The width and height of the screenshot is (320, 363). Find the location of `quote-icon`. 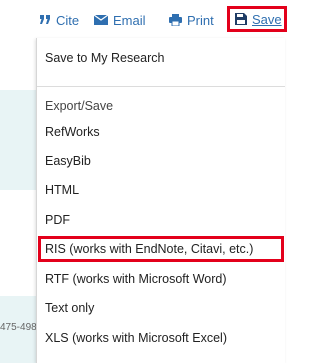

quote-icon is located at coordinates (45, 20).